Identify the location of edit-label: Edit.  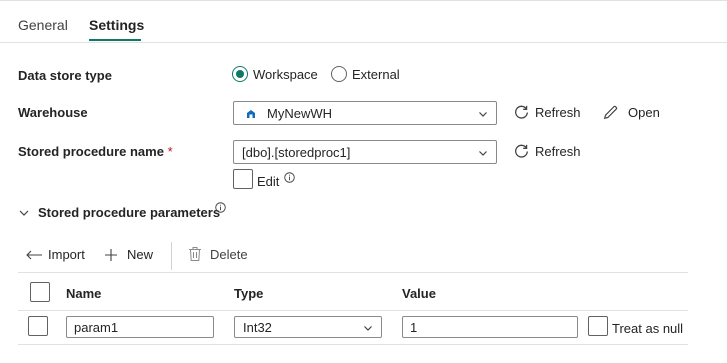
(268, 181).